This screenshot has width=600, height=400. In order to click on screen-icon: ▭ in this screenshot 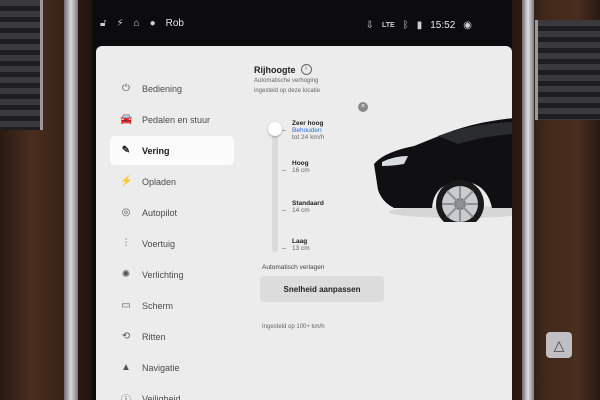, I will do `click(126, 305)`.